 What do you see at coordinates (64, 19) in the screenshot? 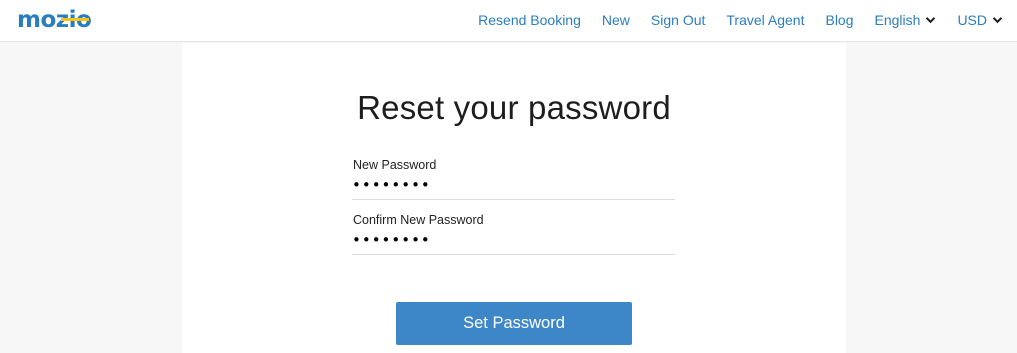
I see `mozio-logo: mozio` at bounding box center [64, 19].